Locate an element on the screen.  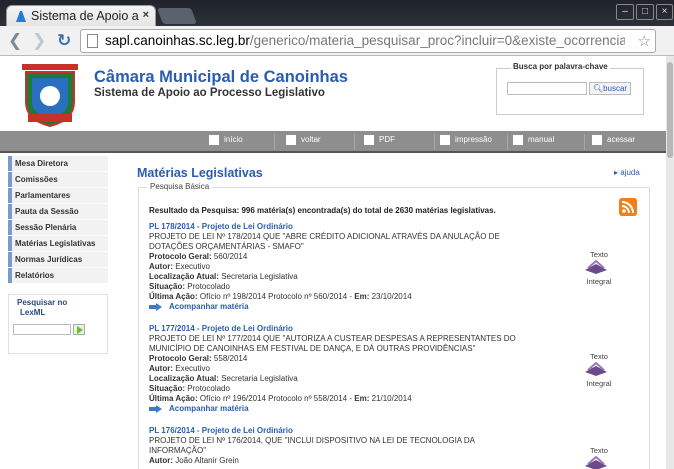
favicon-icon is located at coordinates (21, 16).